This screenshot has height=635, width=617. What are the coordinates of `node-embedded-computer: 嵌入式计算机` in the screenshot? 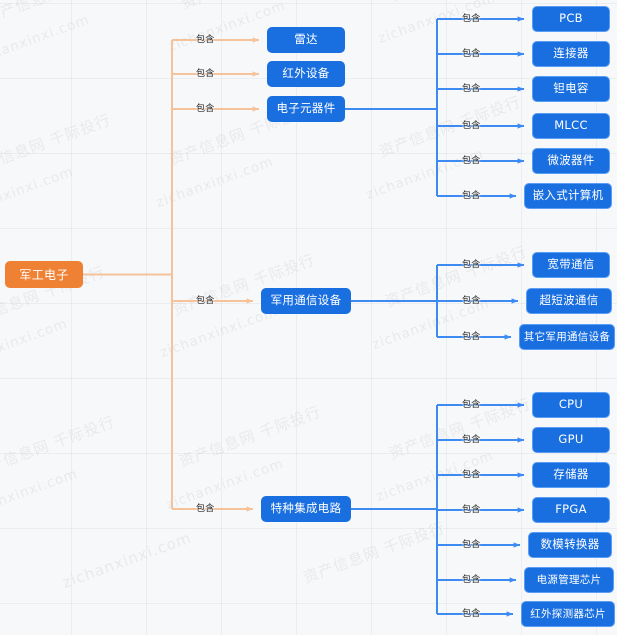 It's located at (568, 196).